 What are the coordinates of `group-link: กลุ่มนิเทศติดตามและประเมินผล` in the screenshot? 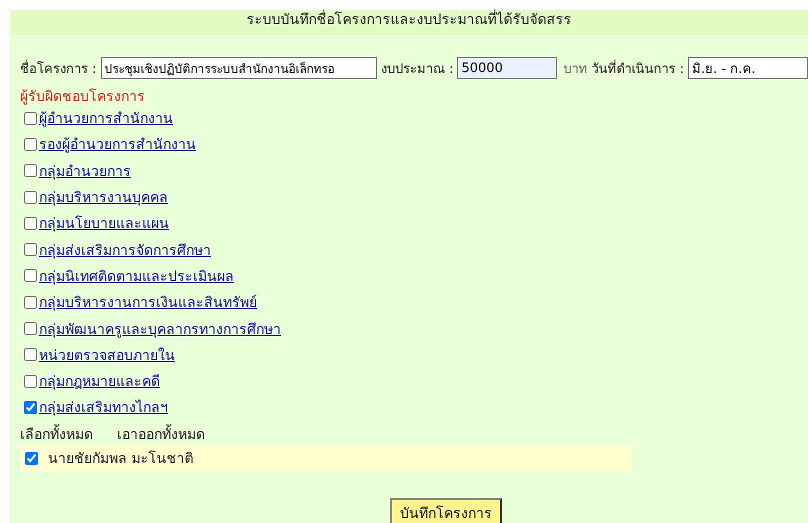 It's located at (136, 275).